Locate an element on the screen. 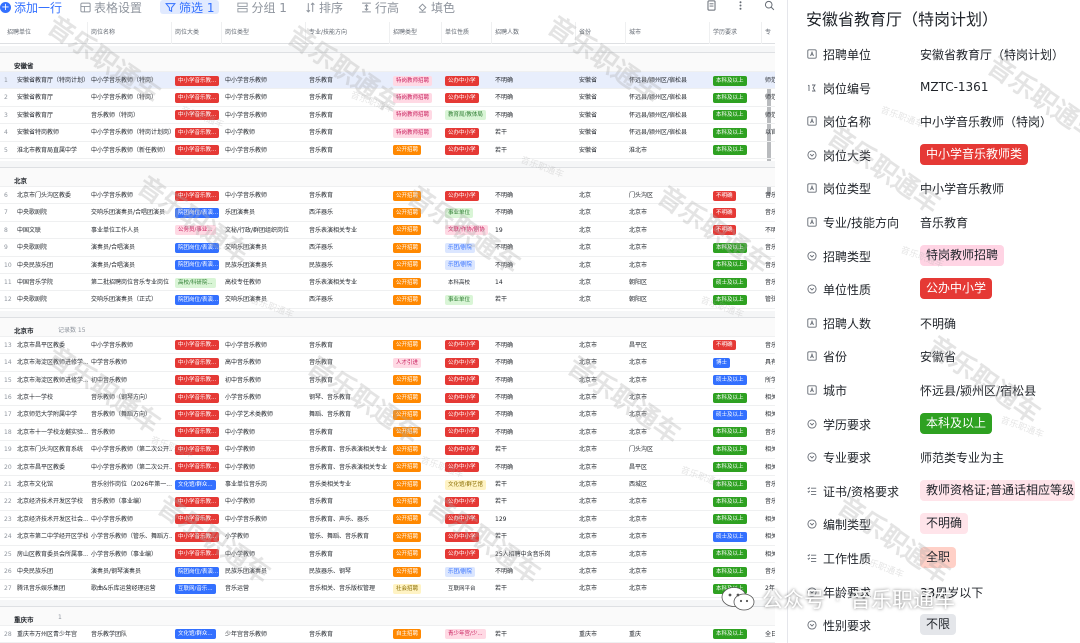  field-value: 师范类专业为主 is located at coordinates (962, 457).